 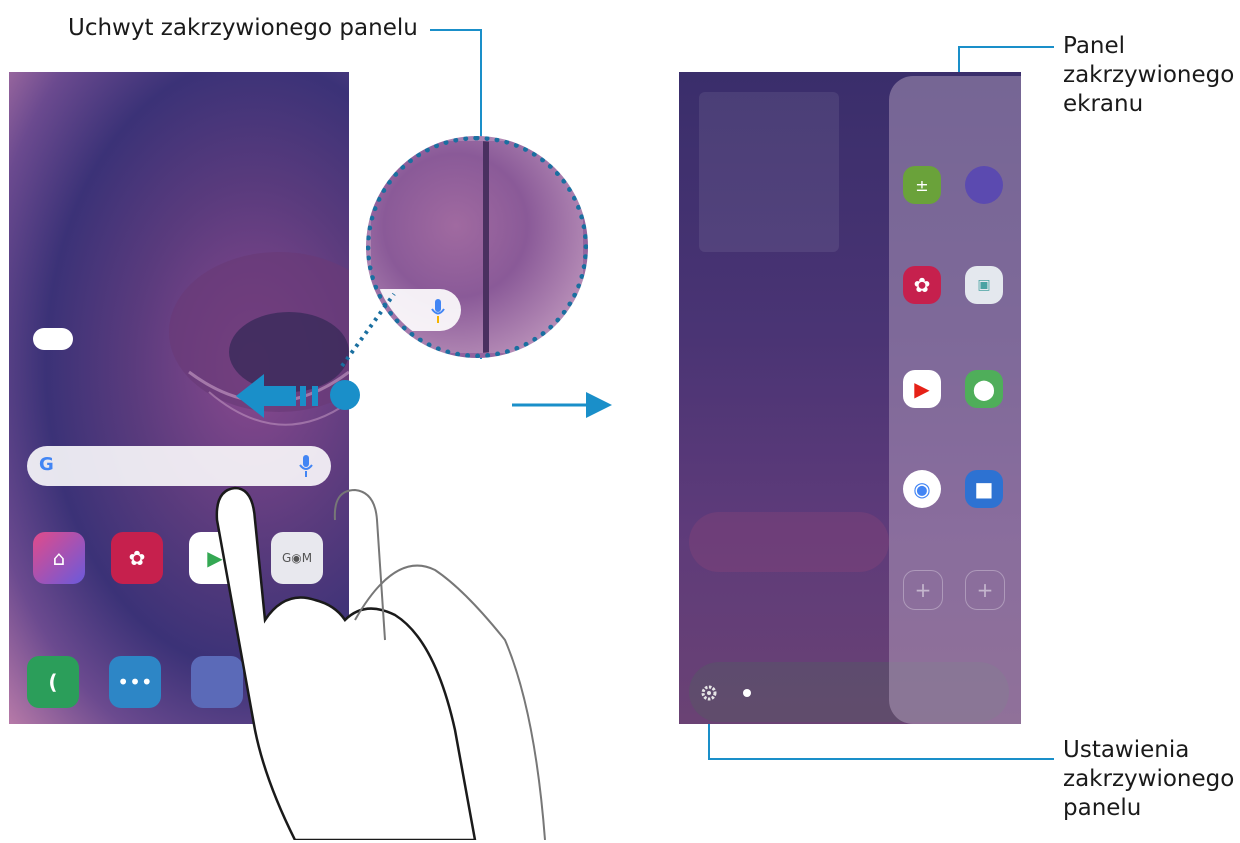 What do you see at coordinates (456, 30) in the screenshot?
I see `handle-callout-line-h` at bounding box center [456, 30].